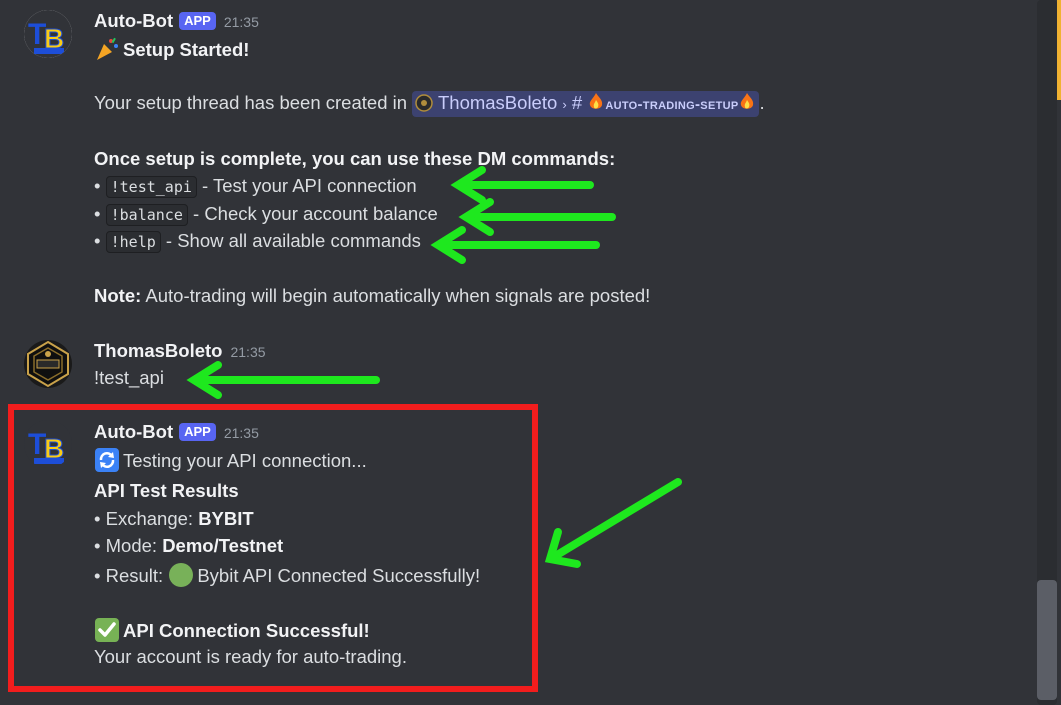 Image resolution: width=1061 pixels, height=705 pixels. I want to click on thomasboleto-avatar, so click(48, 364).